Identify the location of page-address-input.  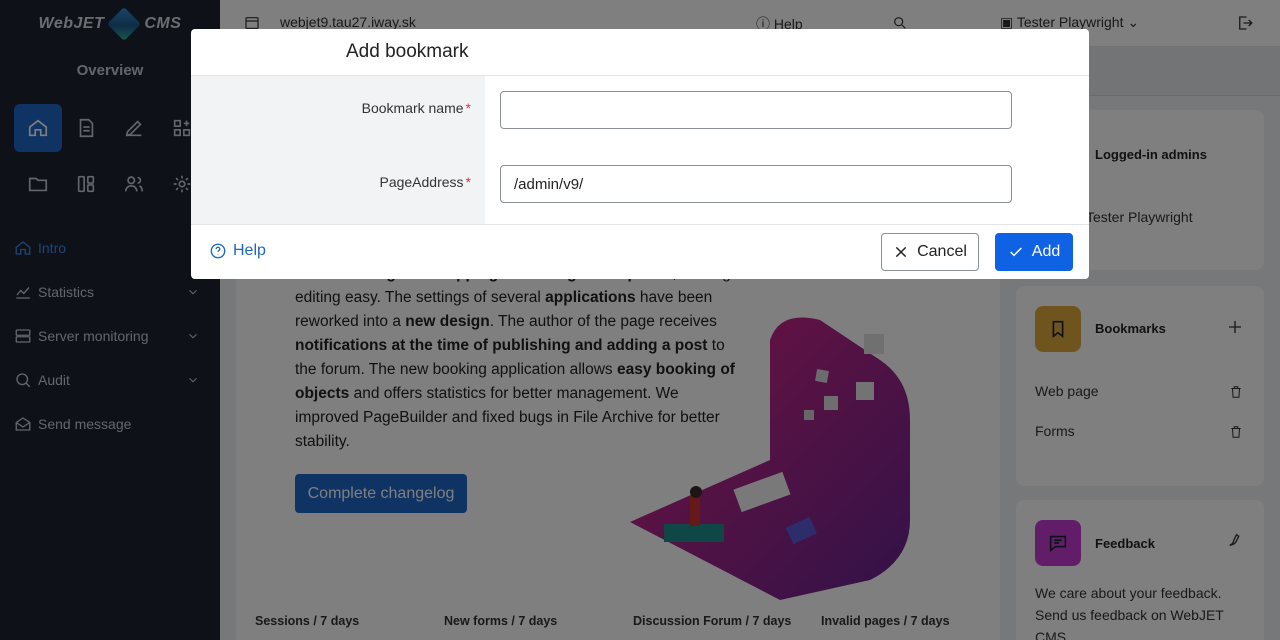
(756, 184).